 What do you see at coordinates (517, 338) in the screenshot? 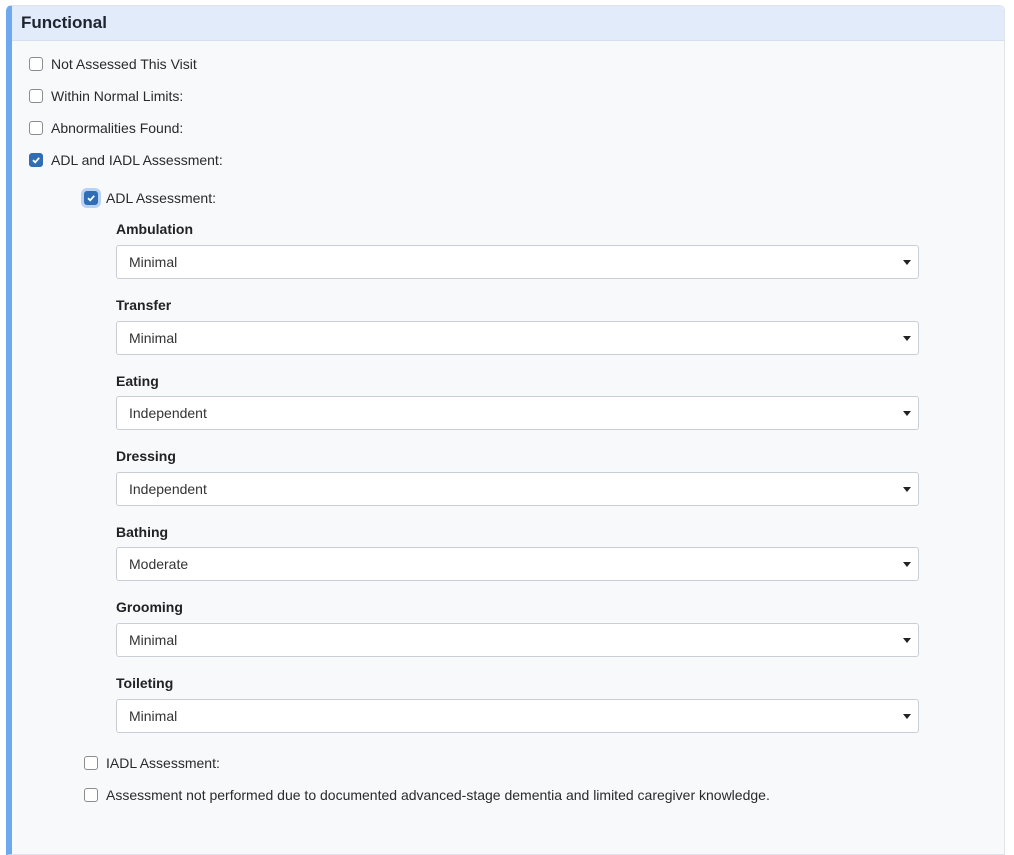
I see `transfer-select: Minimal` at bounding box center [517, 338].